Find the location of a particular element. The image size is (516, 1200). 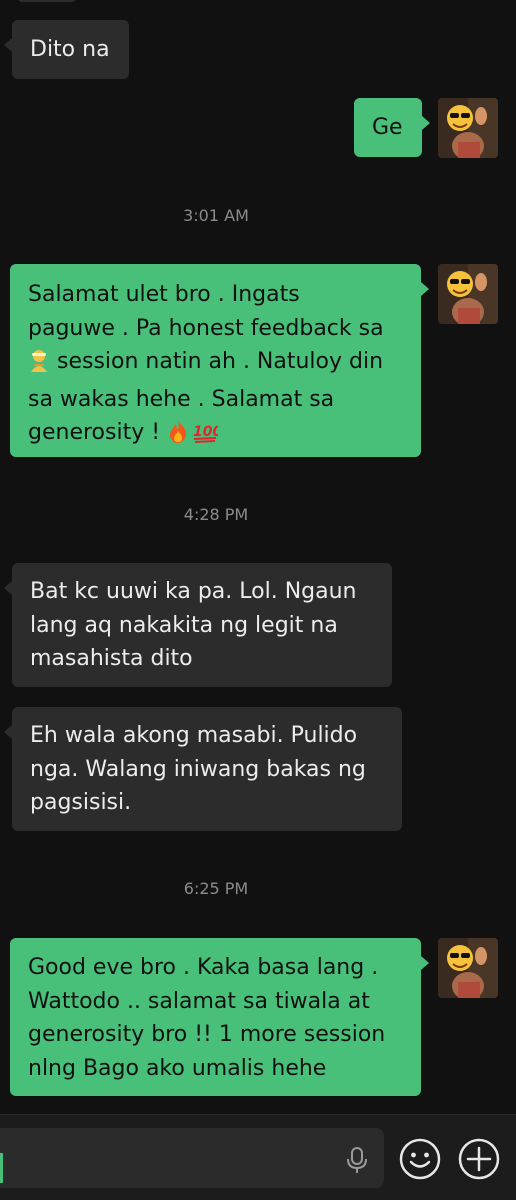

message-line: nlng Bago ako umalis hehe is located at coordinates (177, 1068).